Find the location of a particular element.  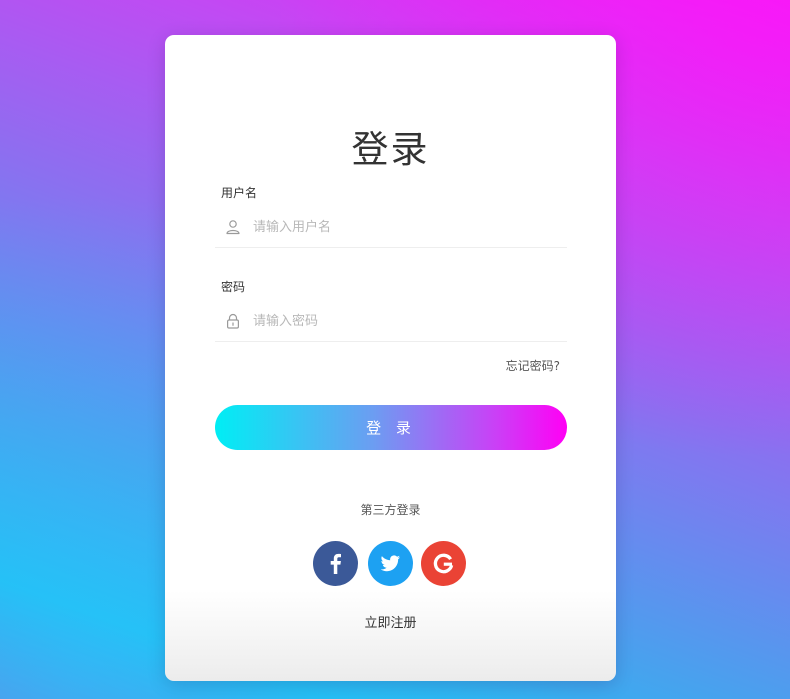

password-field-row is located at coordinates (391, 321).